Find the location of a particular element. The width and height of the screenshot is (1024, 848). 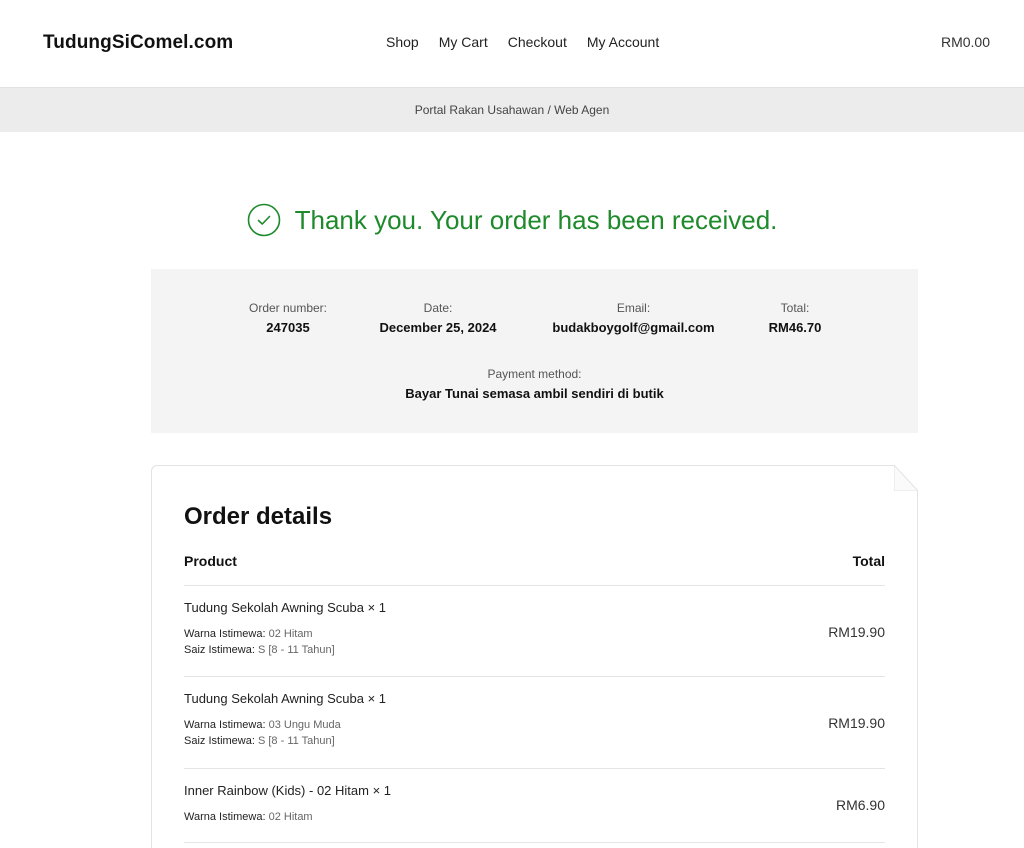

page-fold-corner is located at coordinates (906, 478).